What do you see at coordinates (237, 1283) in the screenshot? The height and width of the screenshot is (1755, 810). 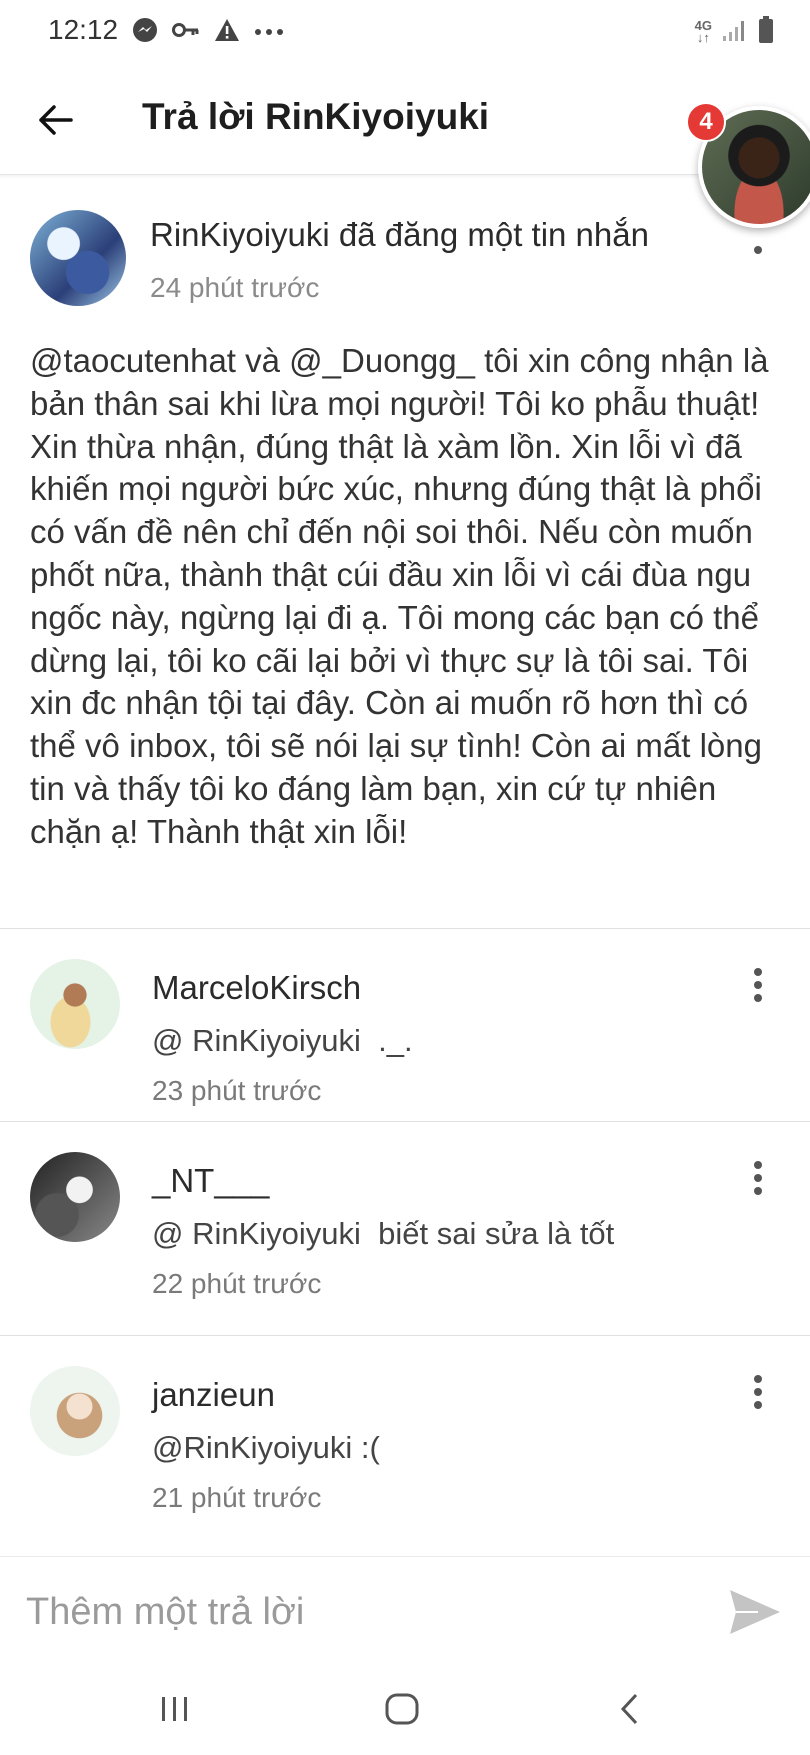 I see `reply-timestamp: 22 phút trước` at bounding box center [237, 1283].